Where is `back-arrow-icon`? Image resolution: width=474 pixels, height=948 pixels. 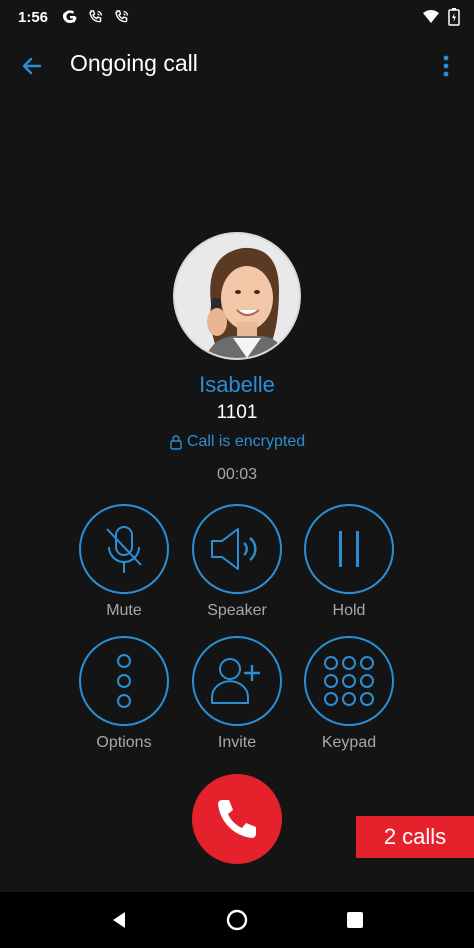
back-arrow-icon is located at coordinates (32, 66).